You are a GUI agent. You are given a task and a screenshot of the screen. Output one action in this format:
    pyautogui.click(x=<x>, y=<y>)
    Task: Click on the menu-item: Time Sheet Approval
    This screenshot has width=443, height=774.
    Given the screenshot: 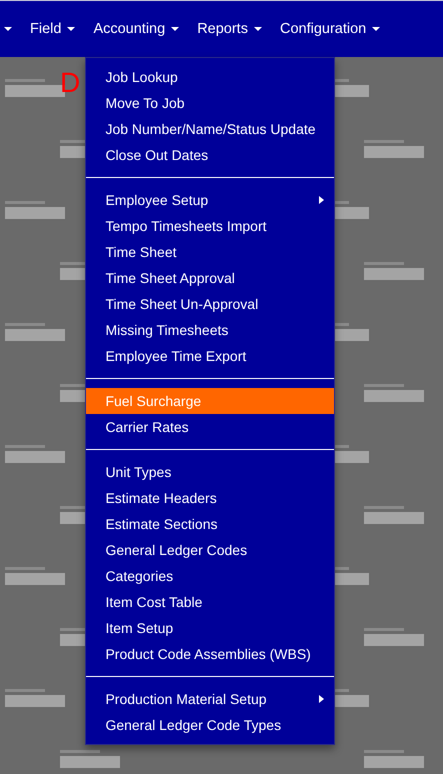 What is the action you would take?
    pyautogui.click(x=210, y=278)
    